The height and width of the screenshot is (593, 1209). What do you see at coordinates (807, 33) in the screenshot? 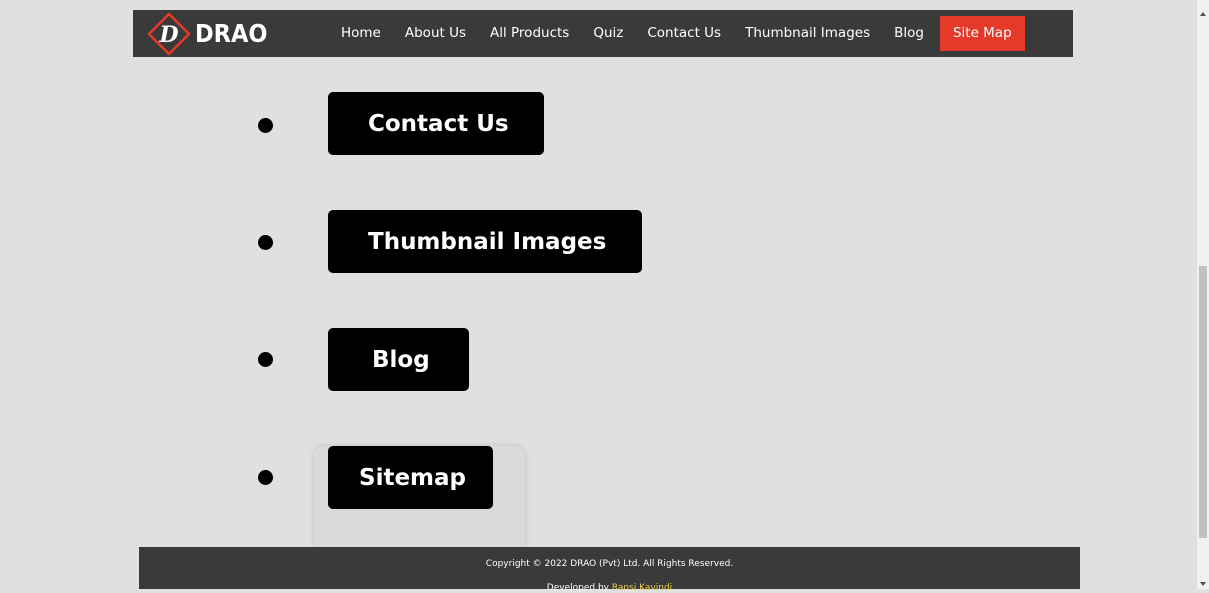
I see `nav-thumbnail-images: Thumbnail Images` at bounding box center [807, 33].